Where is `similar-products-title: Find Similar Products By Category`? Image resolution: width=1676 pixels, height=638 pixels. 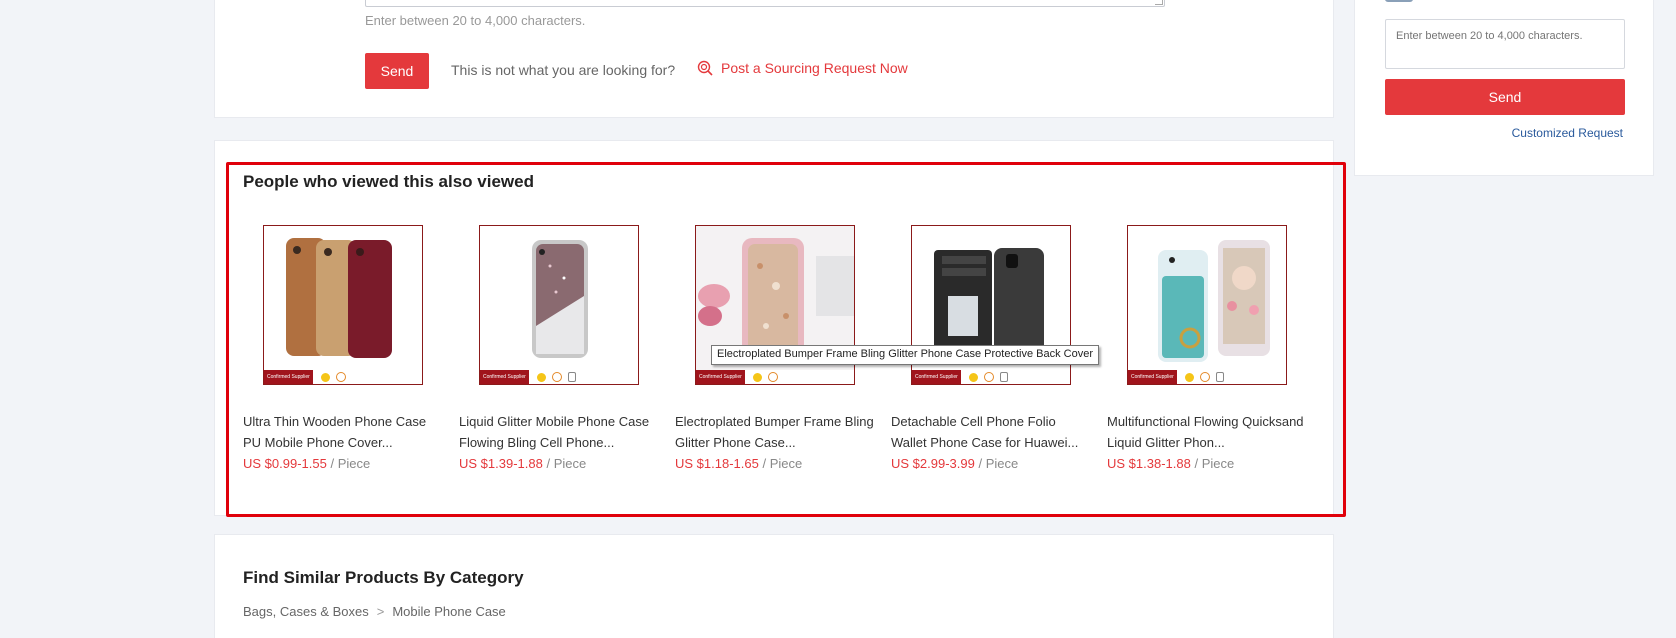 similar-products-title: Find Similar Products By Category is located at coordinates (383, 577).